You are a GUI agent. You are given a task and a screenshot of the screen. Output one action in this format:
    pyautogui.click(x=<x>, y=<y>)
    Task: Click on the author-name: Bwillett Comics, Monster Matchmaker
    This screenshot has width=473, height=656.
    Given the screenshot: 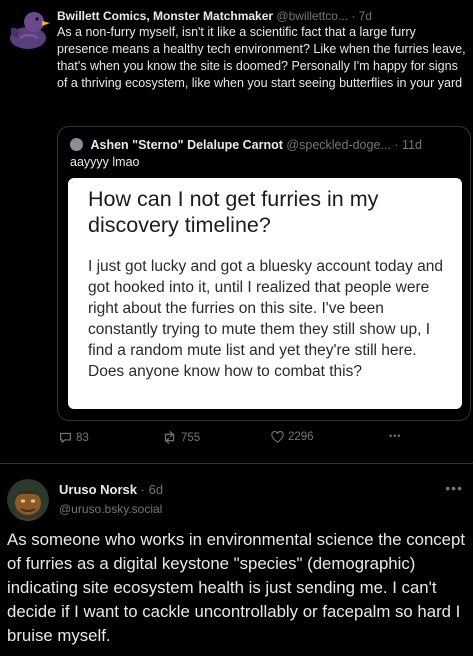 What is the action you would take?
    pyautogui.click(x=165, y=16)
    